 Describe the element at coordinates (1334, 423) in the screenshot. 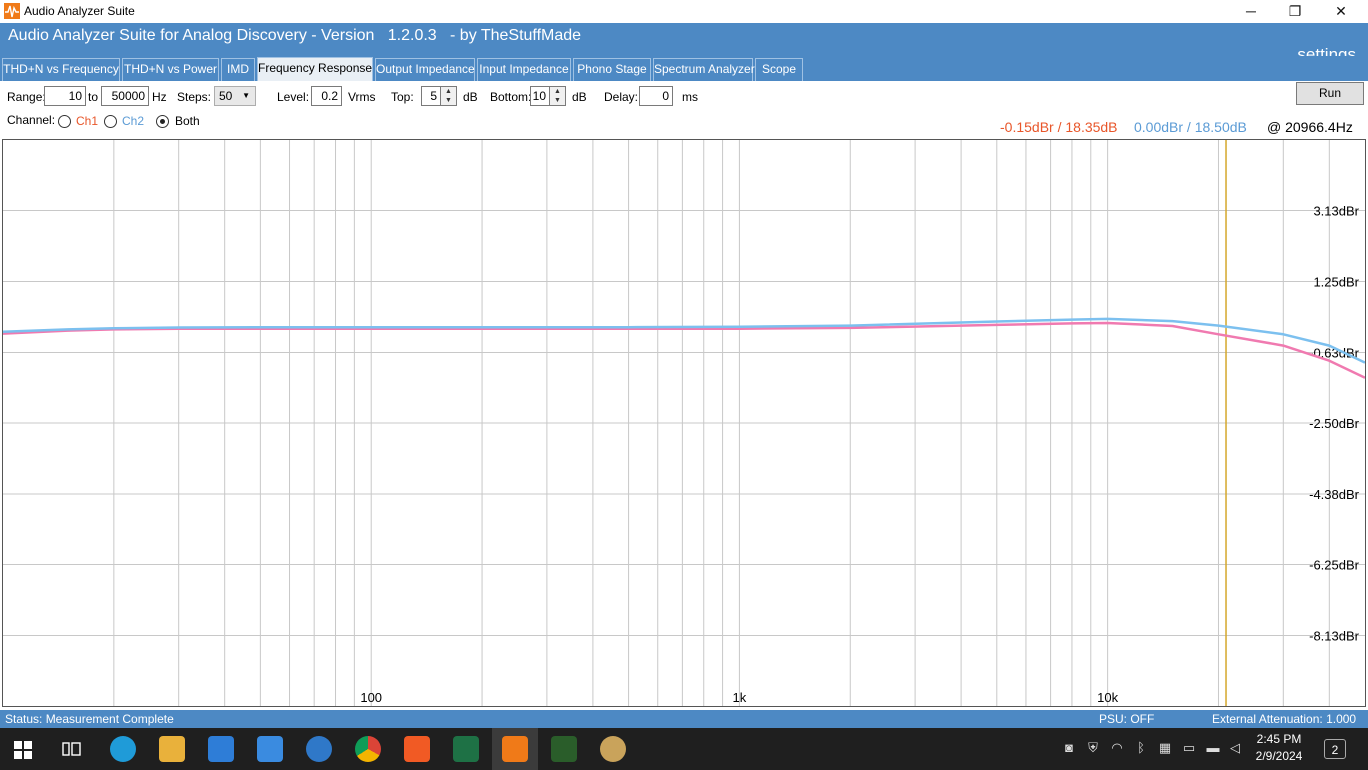

I see `y-tick-label: -2.50dBr` at that location.